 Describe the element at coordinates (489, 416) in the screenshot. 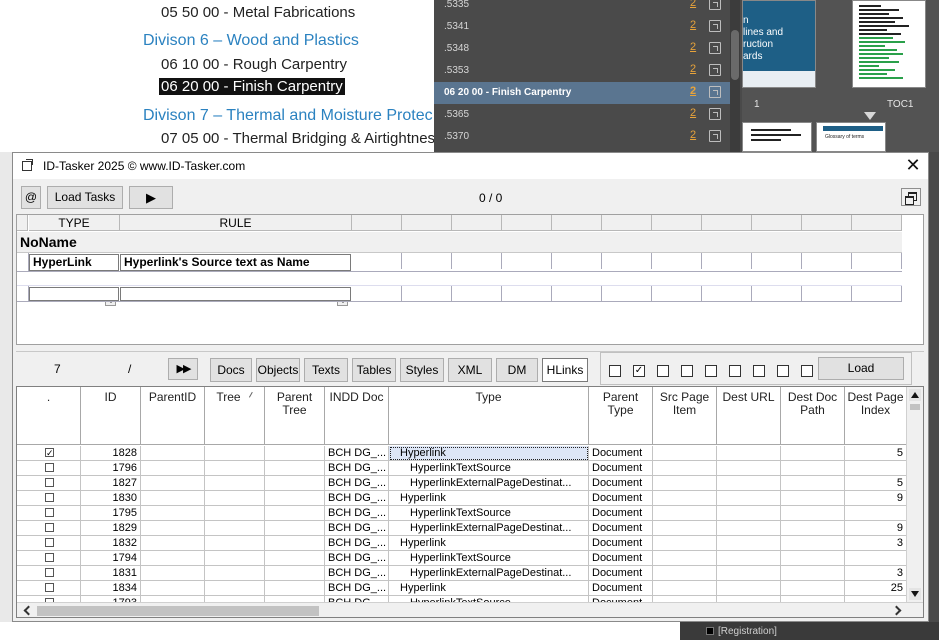

I see `grid-header-type: Type` at that location.